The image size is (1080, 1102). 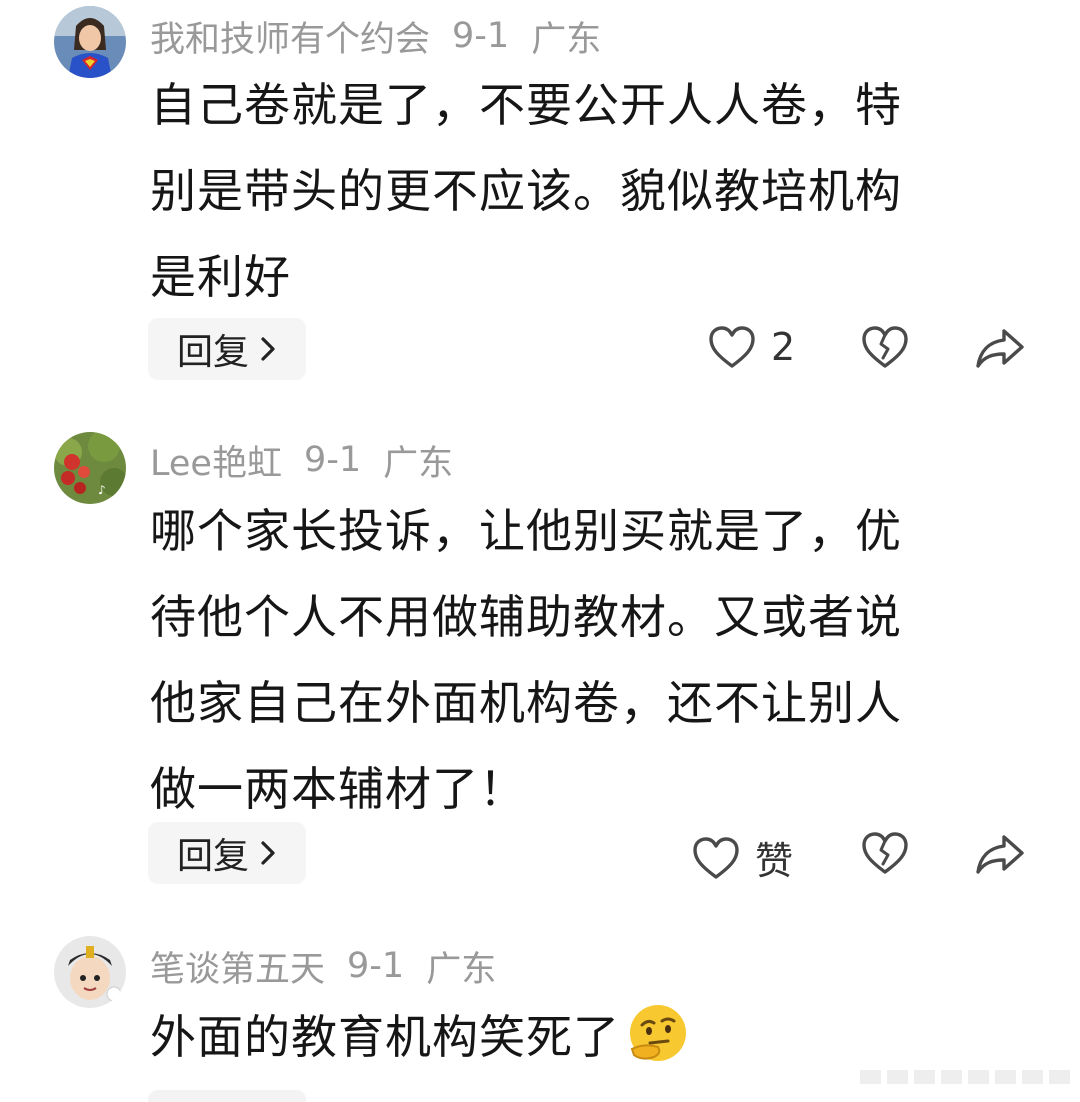 What do you see at coordinates (742, 857) in the screenshot?
I see `like-button: 赞` at bounding box center [742, 857].